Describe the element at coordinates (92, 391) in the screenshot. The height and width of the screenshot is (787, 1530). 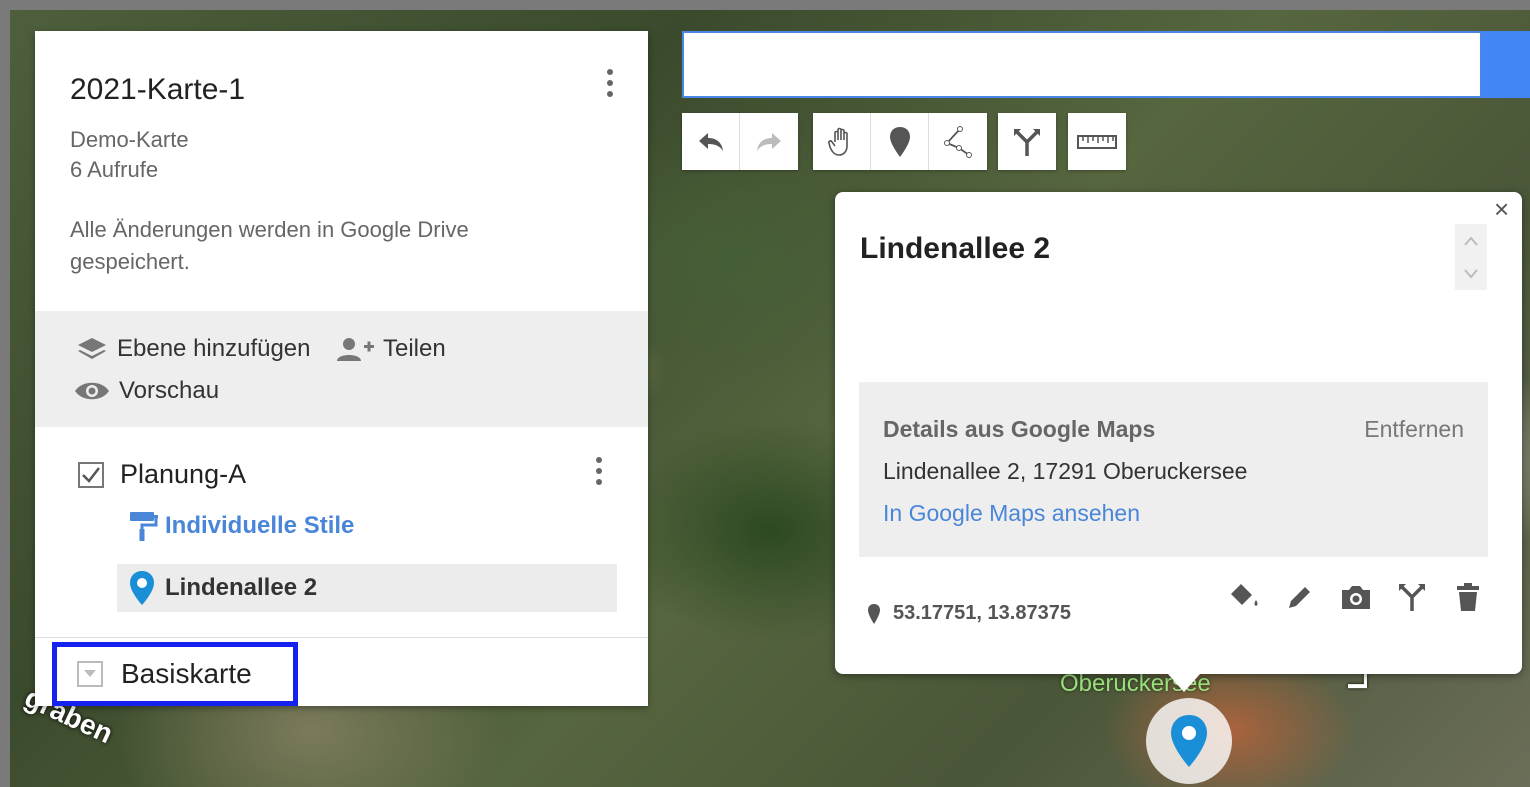
I see `eye-icon` at that location.